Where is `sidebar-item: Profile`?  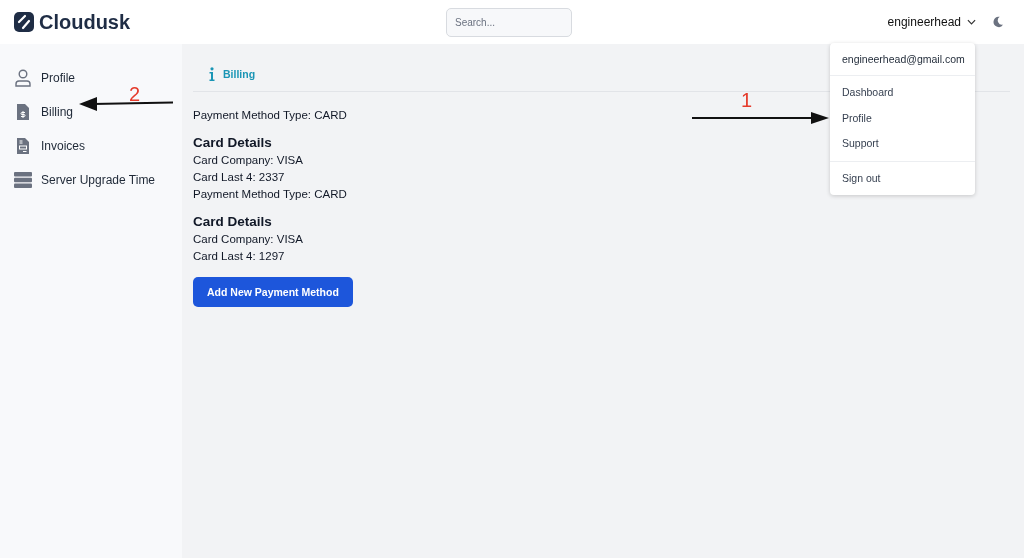 sidebar-item: Profile is located at coordinates (44, 78).